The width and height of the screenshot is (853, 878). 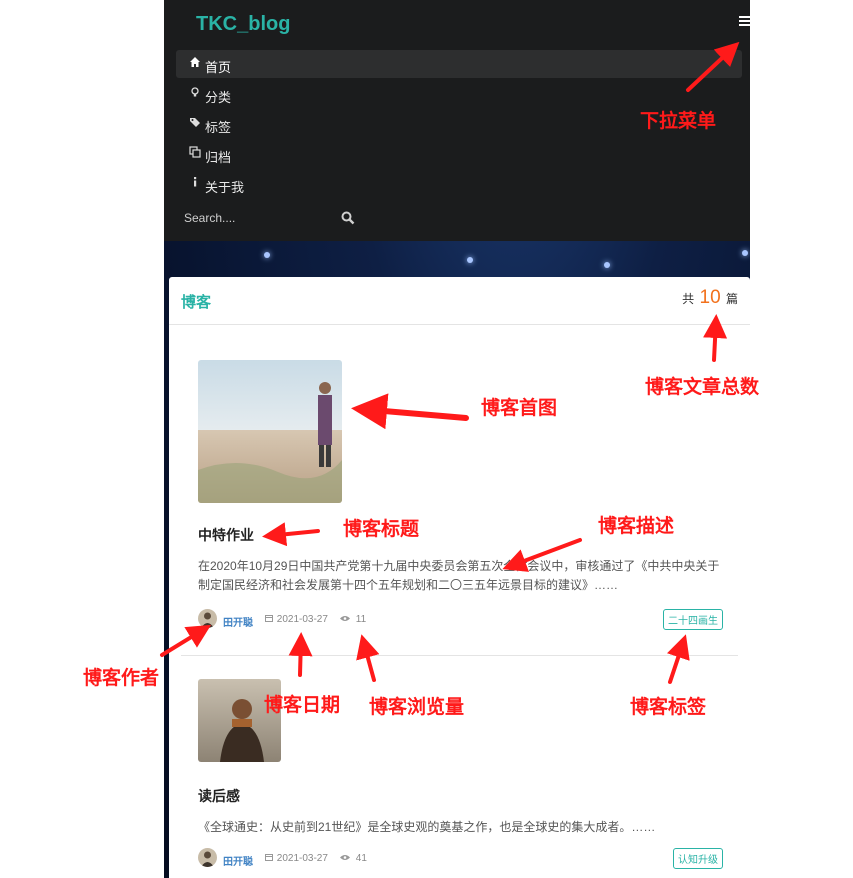 I want to click on post-first-image, so click(x=270, y=431).